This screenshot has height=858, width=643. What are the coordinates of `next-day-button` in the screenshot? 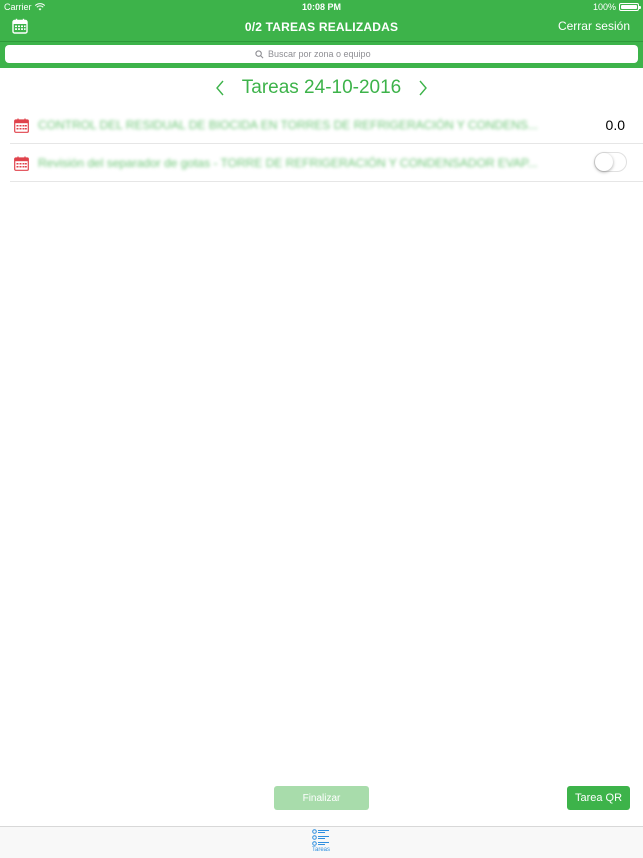 It's located at (423, 88).